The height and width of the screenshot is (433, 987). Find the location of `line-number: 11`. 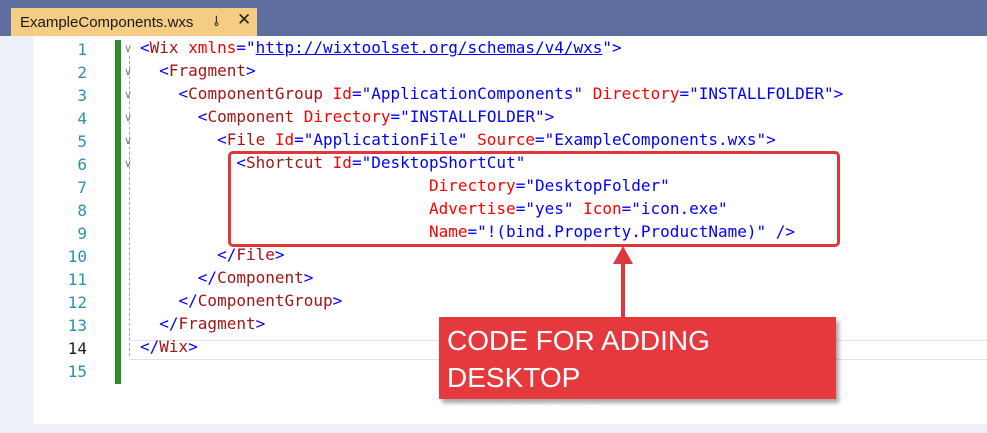

line-number: 11 is located at coordinates (77, 279).